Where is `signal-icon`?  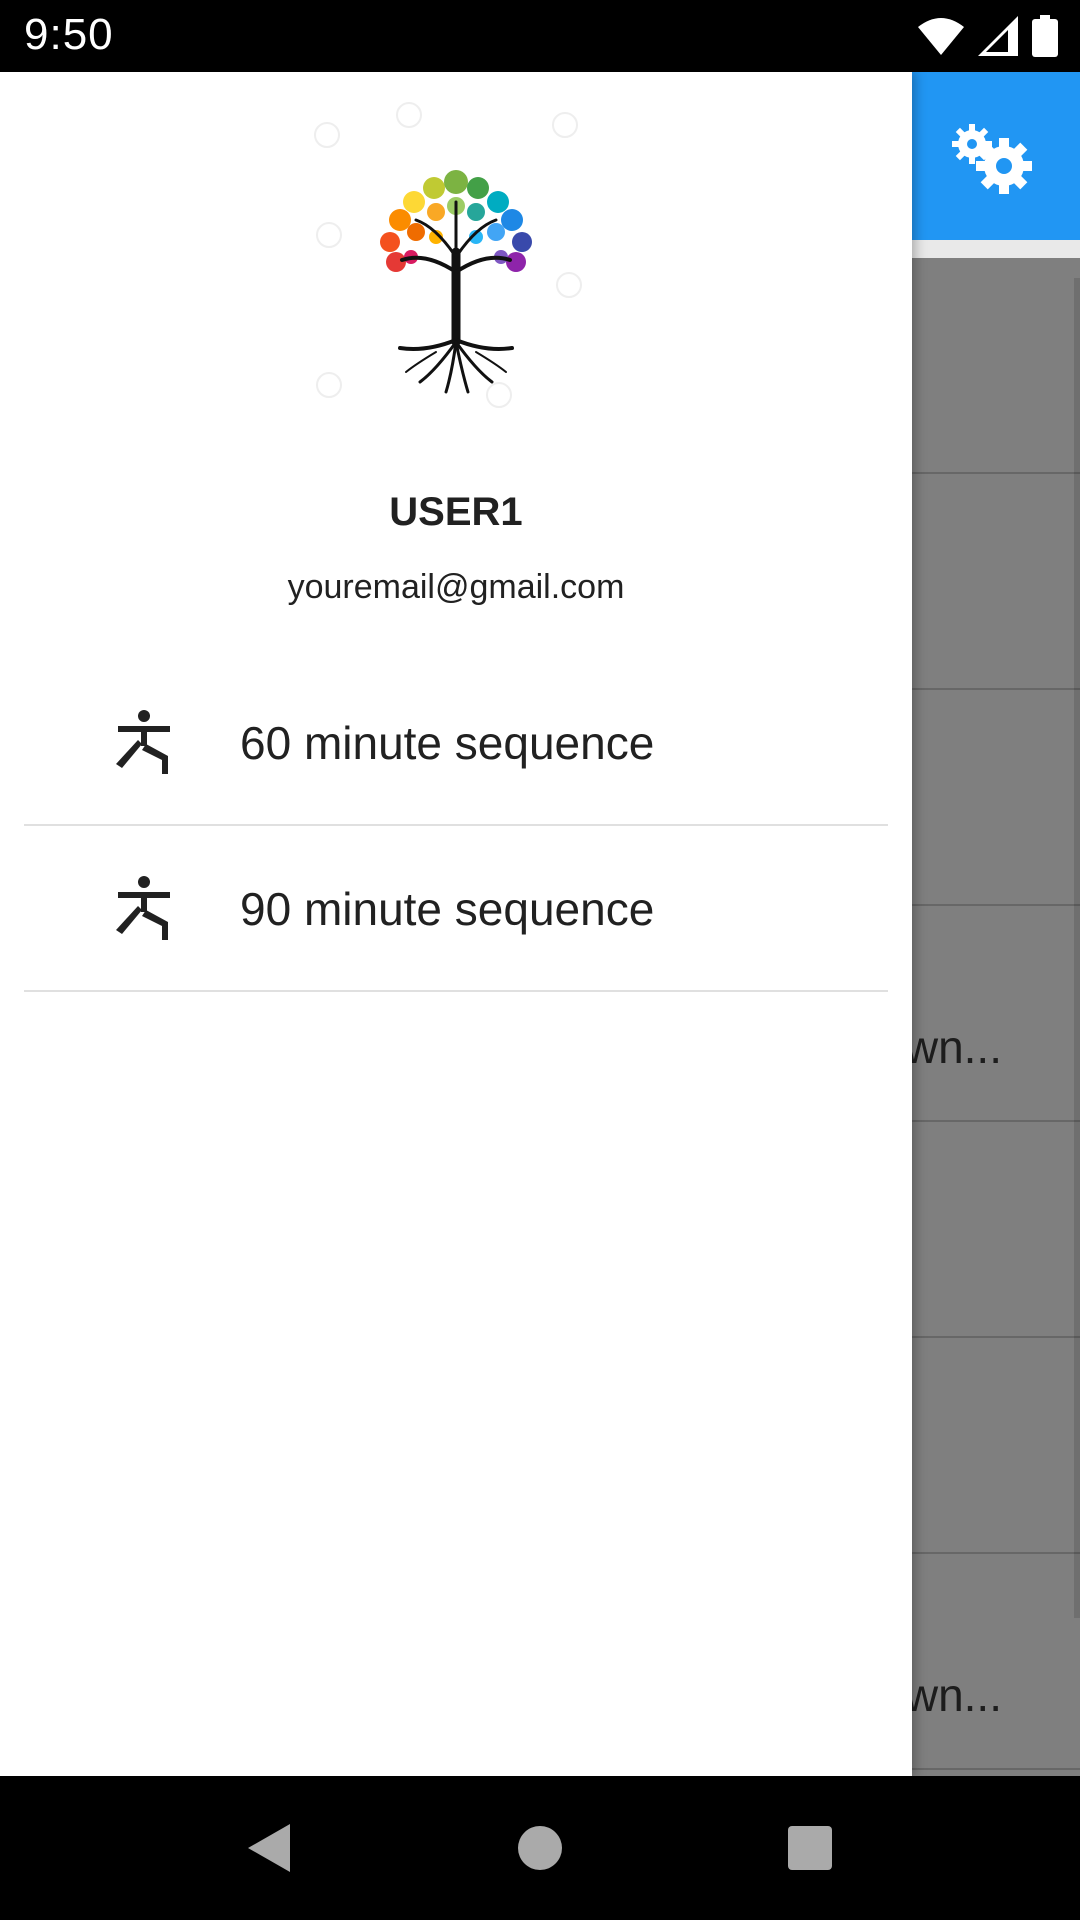
signal-icon is located at coordinates (998, 36).